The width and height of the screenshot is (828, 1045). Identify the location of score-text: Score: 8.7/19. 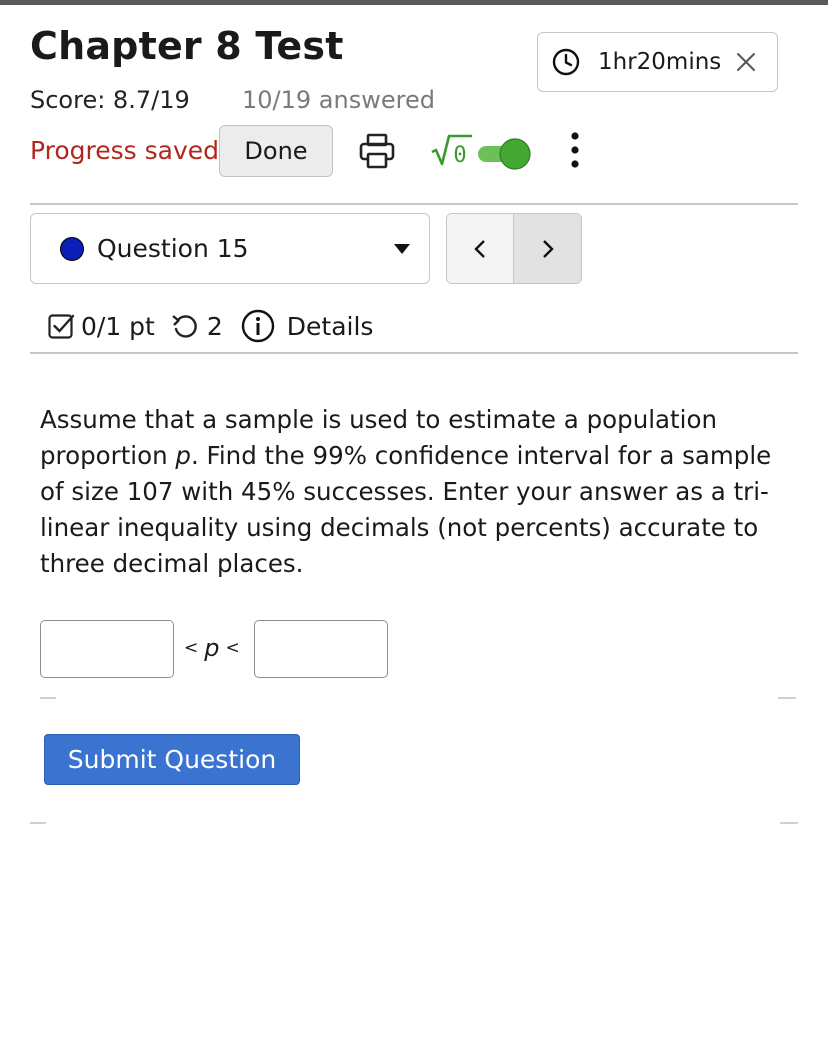
(110, 100).